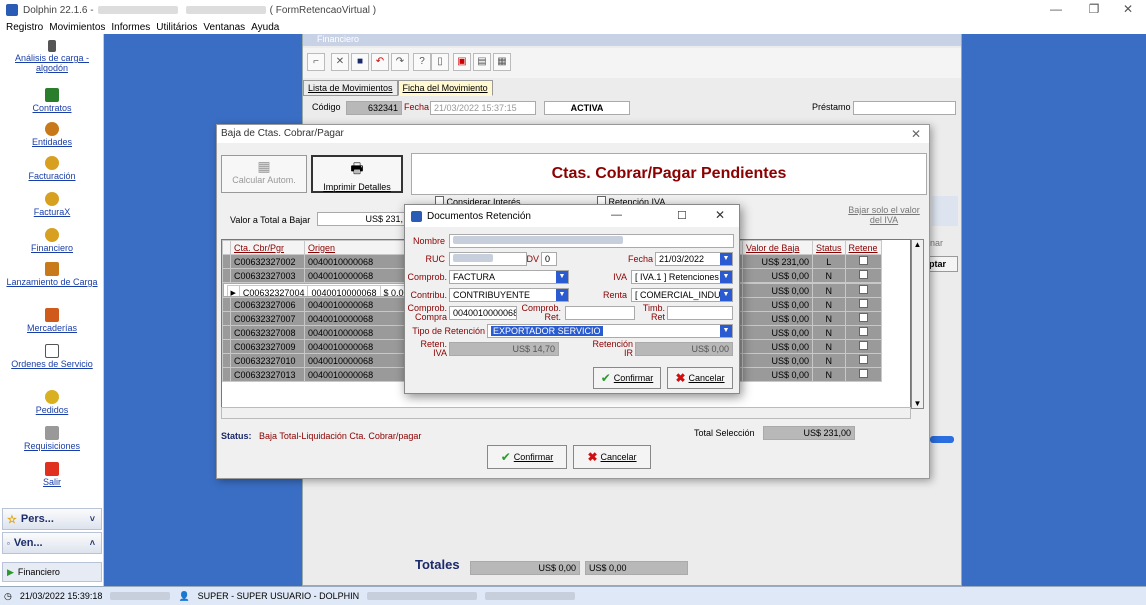 The width and height of the screenshot is (1146, 605). I want to click on partial-button: ptar, so click(942, 264).